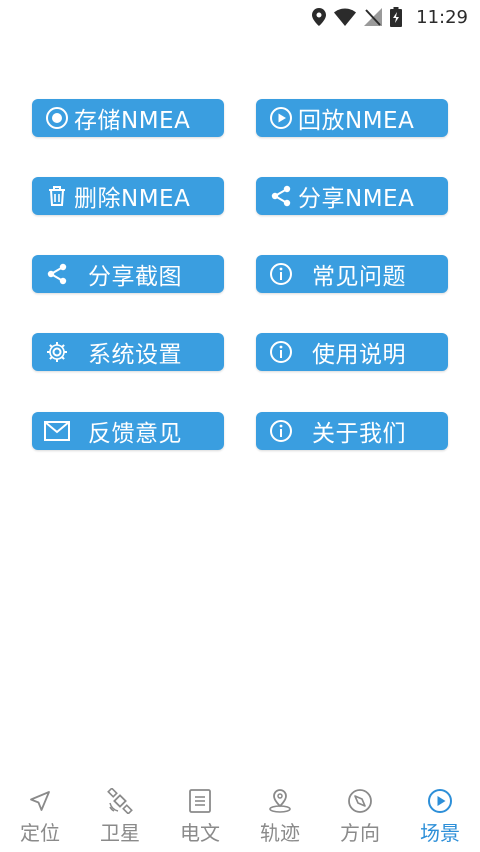 The height and width of the screenshot is (852, 480). Describe the element at coordinates (360, 801) in the screenshot. I see `compass-icon` at that location.